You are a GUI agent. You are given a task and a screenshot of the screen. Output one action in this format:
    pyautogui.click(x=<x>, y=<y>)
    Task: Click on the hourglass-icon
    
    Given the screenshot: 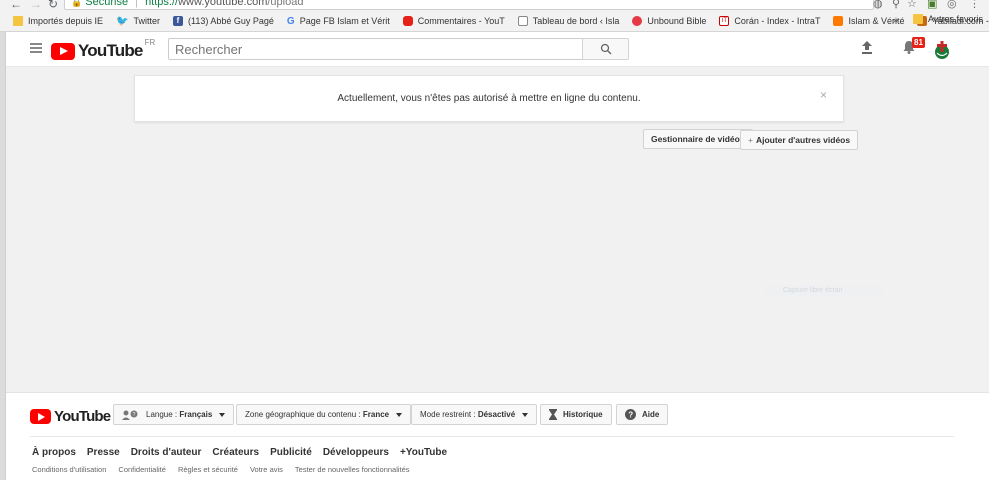 What is the action you would take?
    pyautogui.click(x=553, y=414)
    